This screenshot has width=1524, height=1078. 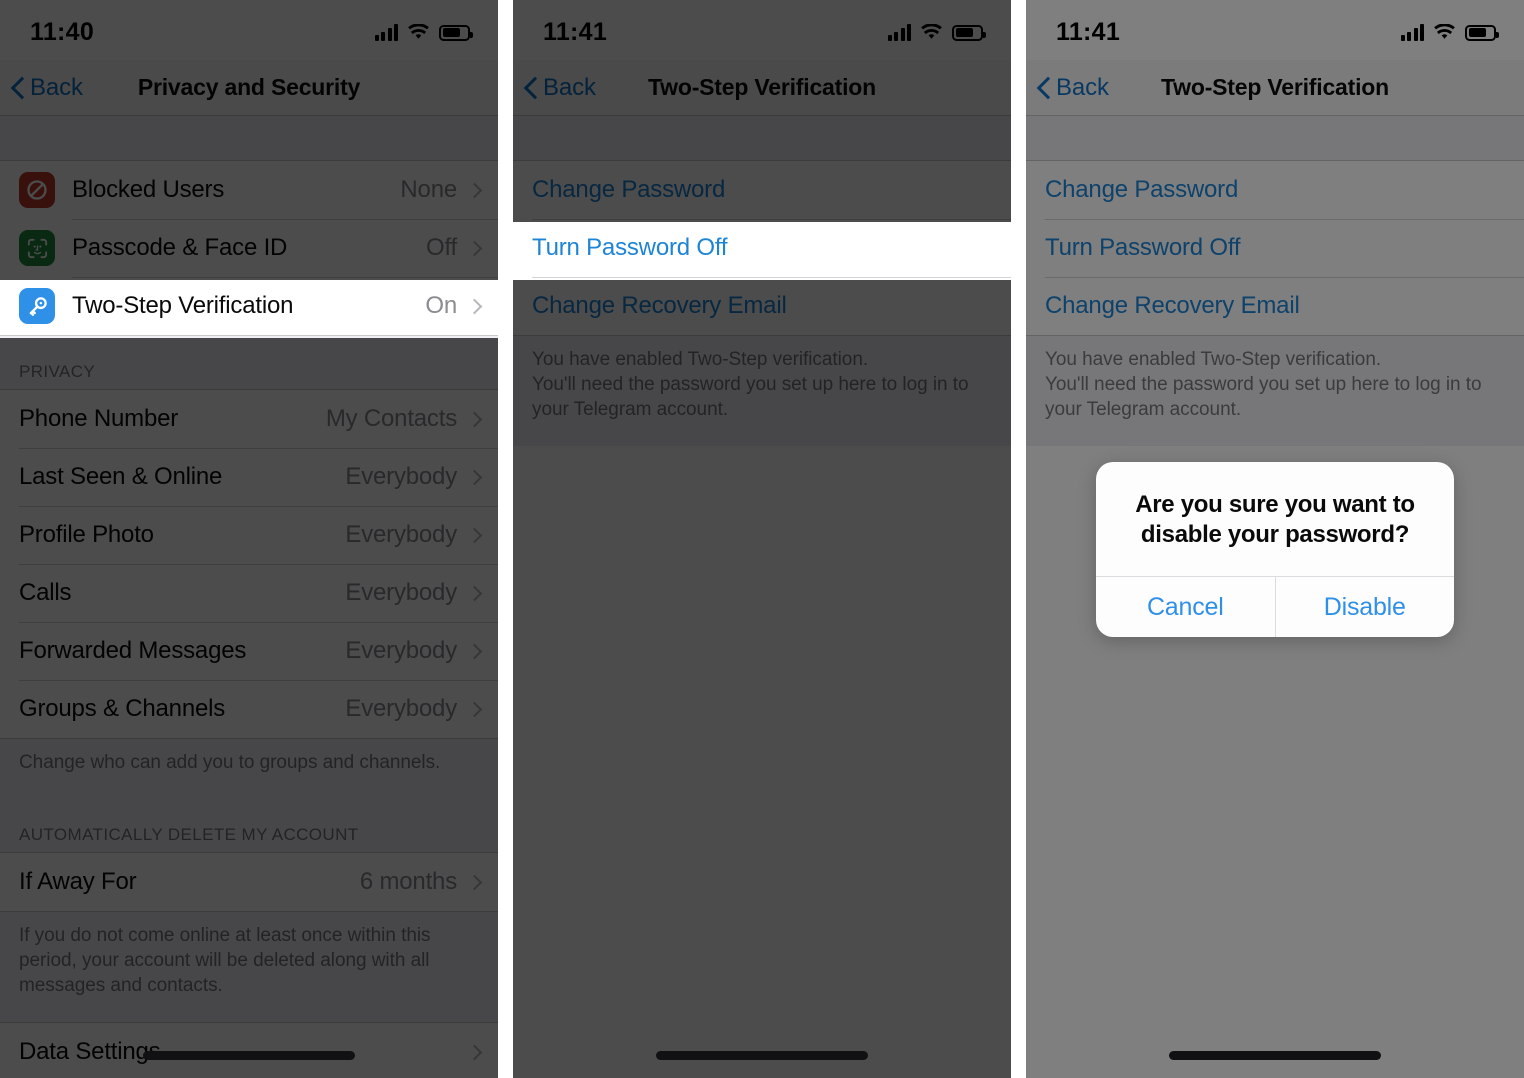 What do you see at coordinates (249, 593) in the screenshot?
I see `row-calls: Calls Everybody` at bounding box center [249, 593].